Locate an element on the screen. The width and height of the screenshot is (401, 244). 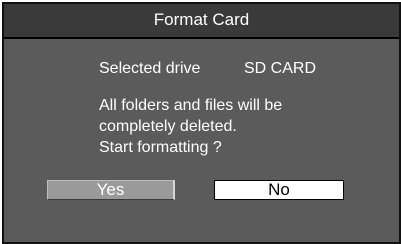
yes-button: Yes is located at coordinates (111, 190).